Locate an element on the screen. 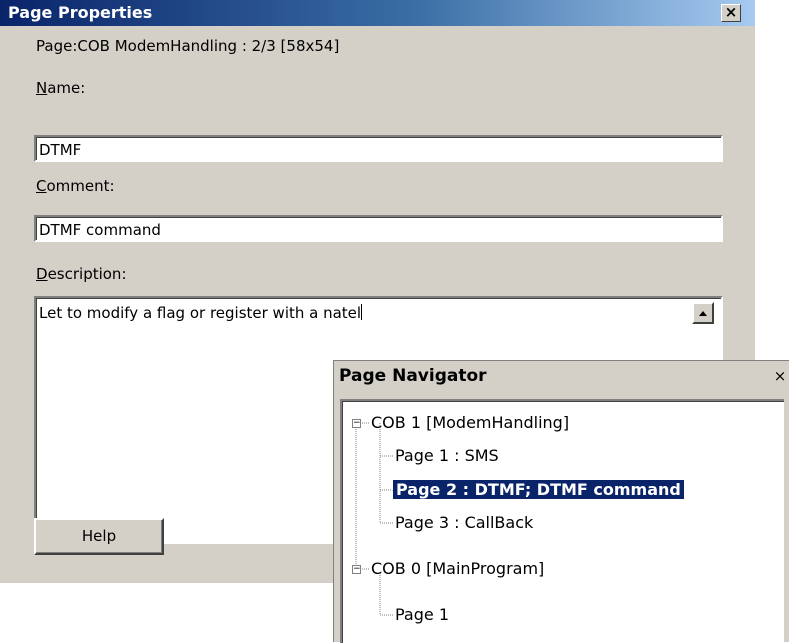 Image resolution: width=789 pixels, height=643 pixels. scroll-up-button is located at coordinates (703, 313).